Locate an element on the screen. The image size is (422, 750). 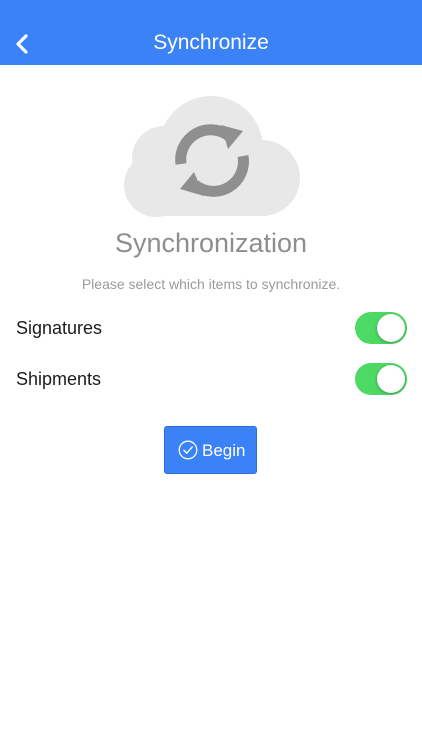
option-label-signatures: Signatures is located at coordinates (59, 328).